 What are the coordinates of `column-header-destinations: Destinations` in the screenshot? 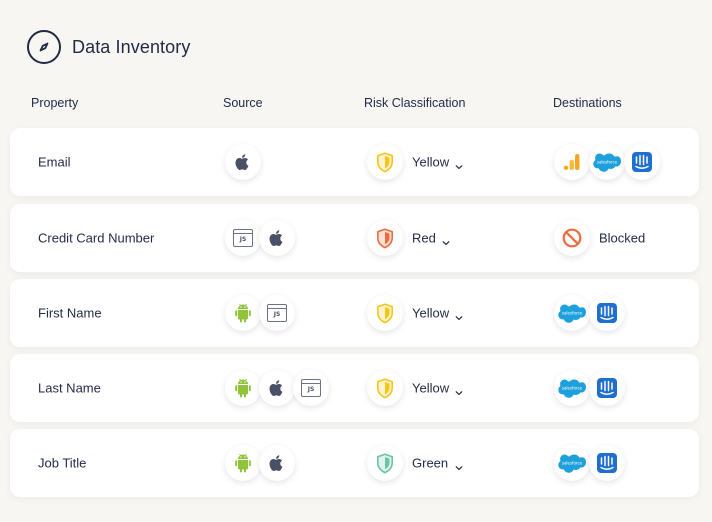 It's located at (587, 103).